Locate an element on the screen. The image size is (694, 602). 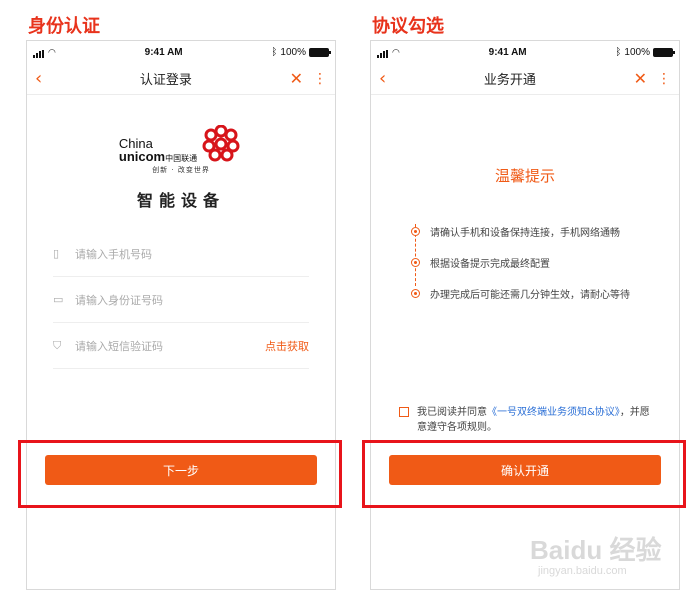
logo-text-unicom: unicom is located at coordinates (142, 156).